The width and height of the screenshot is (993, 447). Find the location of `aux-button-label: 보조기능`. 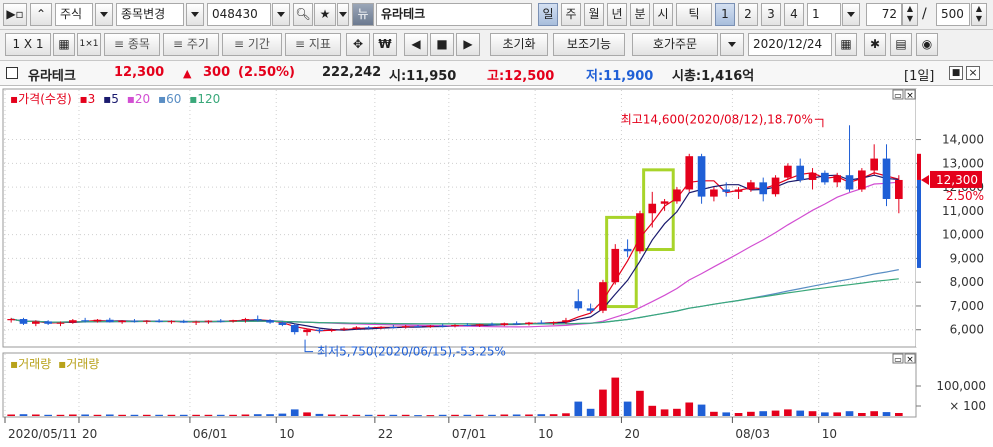

aux-button-label: 보조기능 is located at coordinates (589, 44).